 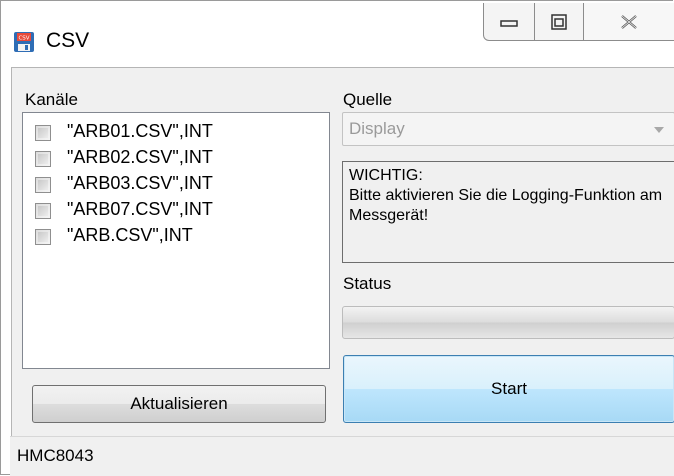 What do you see at coordinates (342, 456) in the screenshot?
I see `status-bar: HMC8043` at bounding box center [342, 456].